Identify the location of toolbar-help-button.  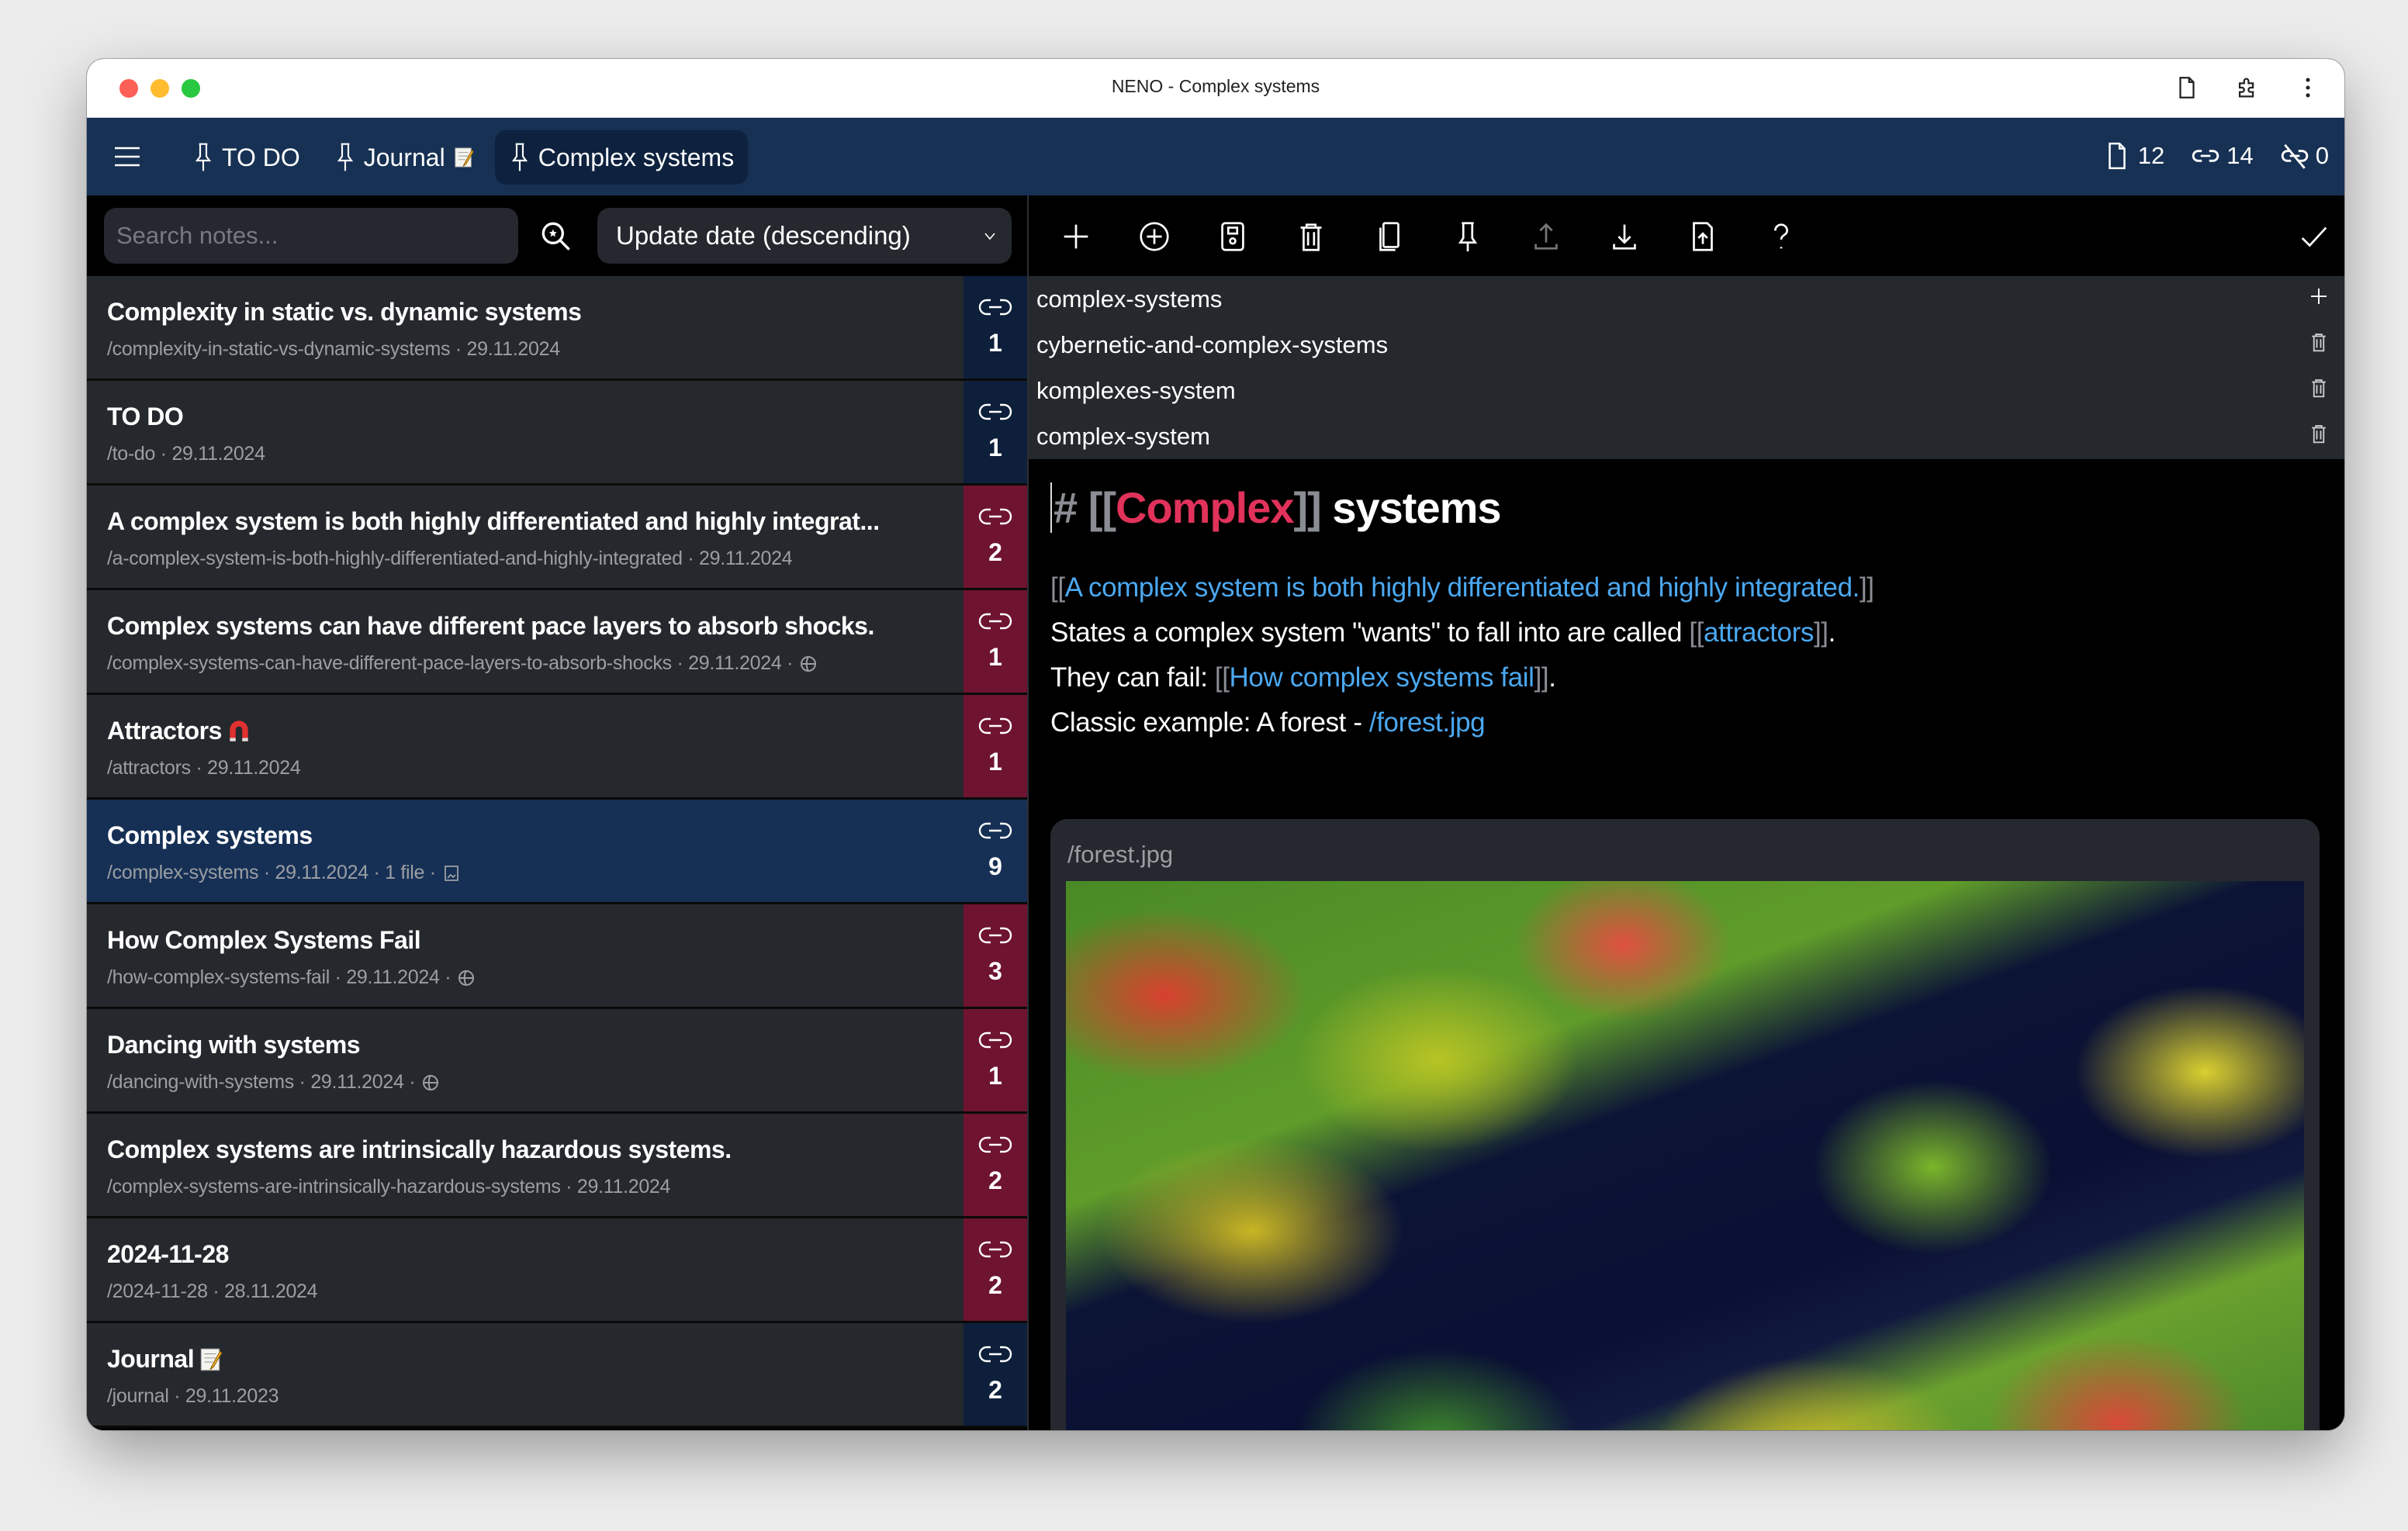
(1781, 236).